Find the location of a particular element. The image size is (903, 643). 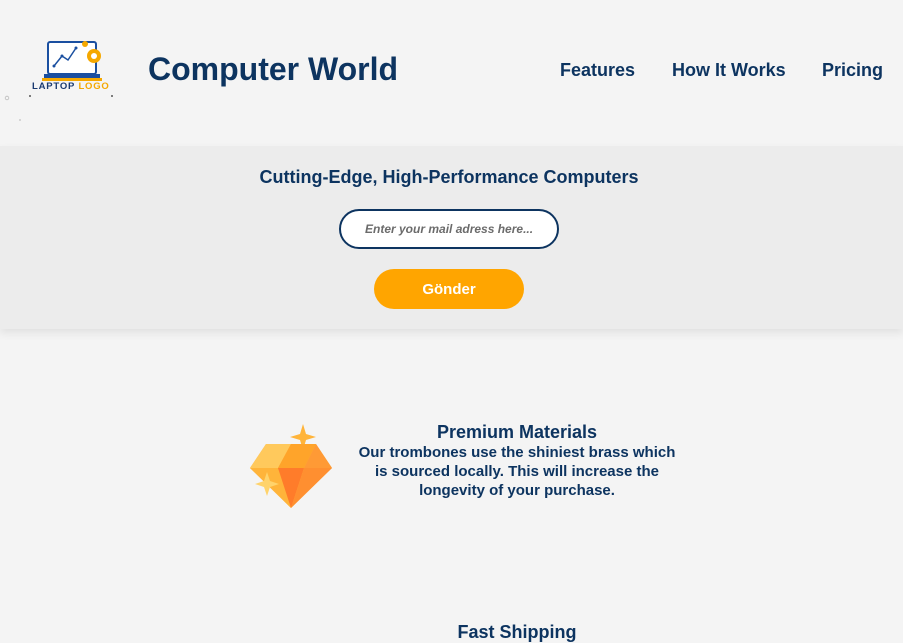

nav-link-how-it-works: How It Works is located at coordinates (729, 70).